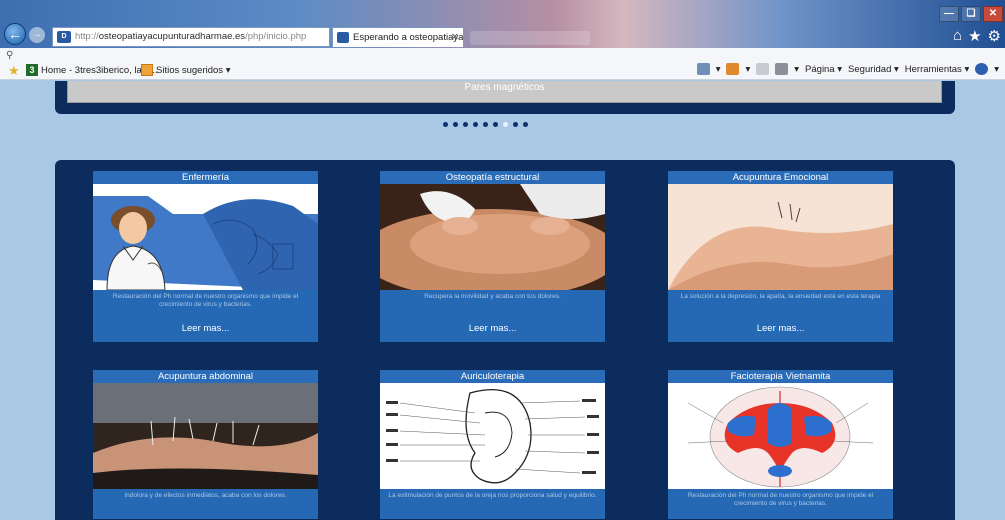  What do you see at coordinates (205, 237) in the screenshot?
I see `card-image-nurse` at bounding box center [205, 237].